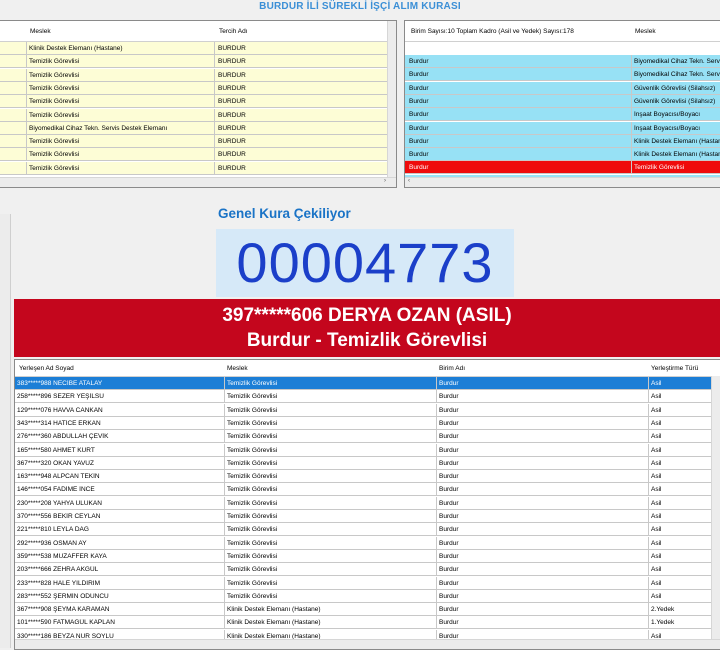 Image resolution: width=720 pixels, height=650 pixels. Describe the element at coordinates (5, 431) in the screenshot. I see `left-edge-scrollbar` at that location.